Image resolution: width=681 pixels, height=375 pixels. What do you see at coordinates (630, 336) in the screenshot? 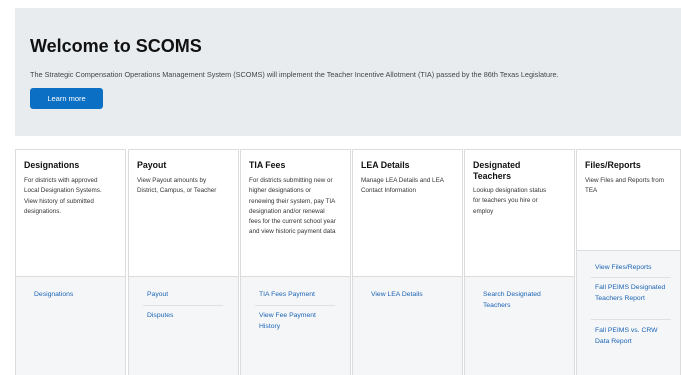
I see `fall-peims-vs-crw-report-link: Fall PEIMS vs. CRW Data Report` at bounding box center [630, 336].